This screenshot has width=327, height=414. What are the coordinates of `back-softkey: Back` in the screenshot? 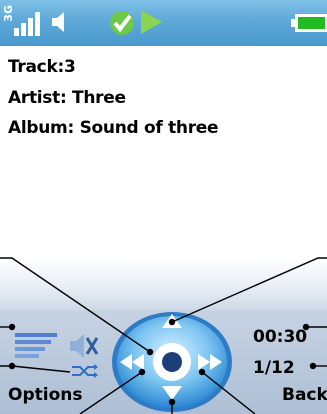 It's located at (304, 395).